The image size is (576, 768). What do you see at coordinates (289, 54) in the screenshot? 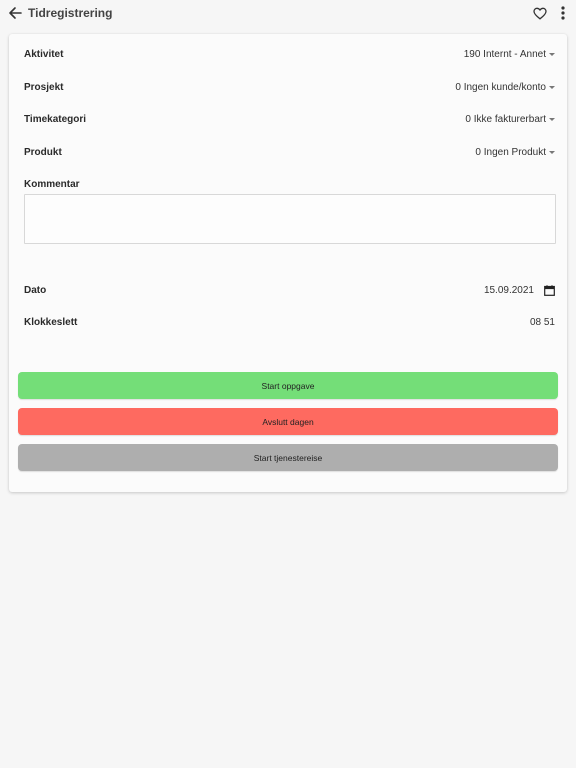
I see `activity-row: Aktivitet 190 Internt - Annet` at bounding box center [289, 54].